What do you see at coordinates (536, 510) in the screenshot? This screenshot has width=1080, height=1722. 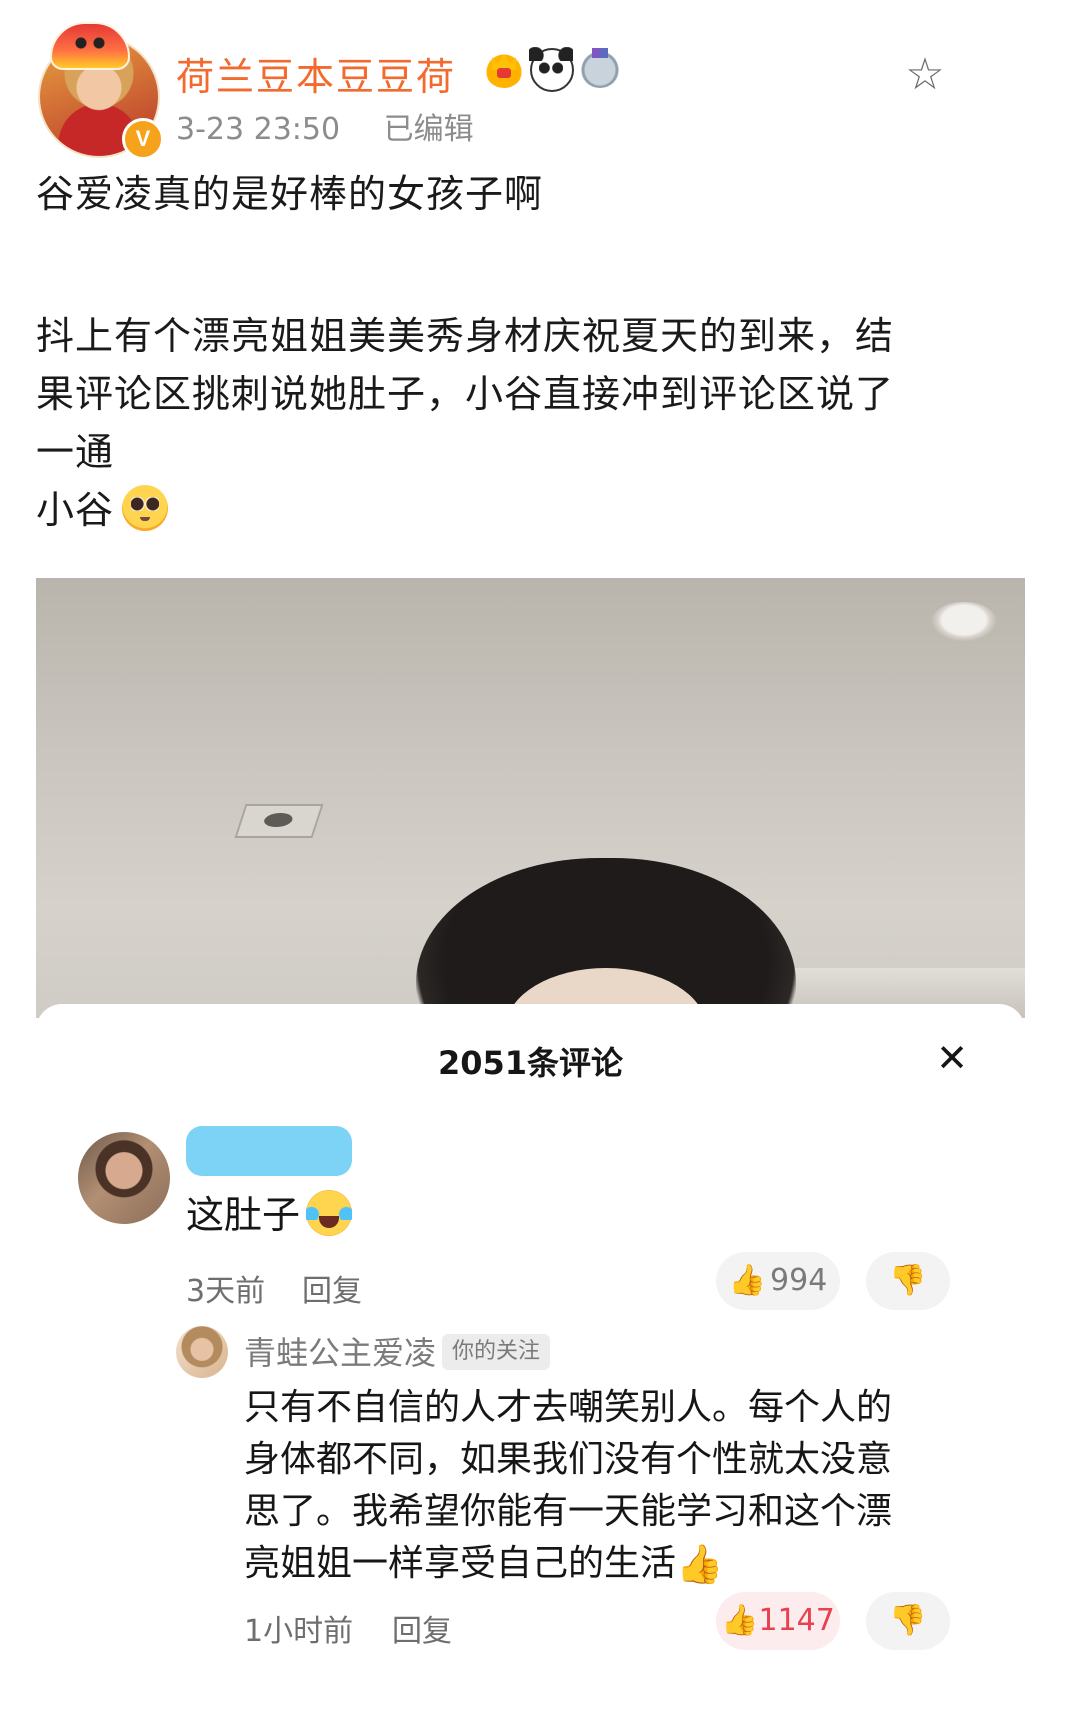 I see `post-text-line: 小谷` at bounding box center [536, 510].